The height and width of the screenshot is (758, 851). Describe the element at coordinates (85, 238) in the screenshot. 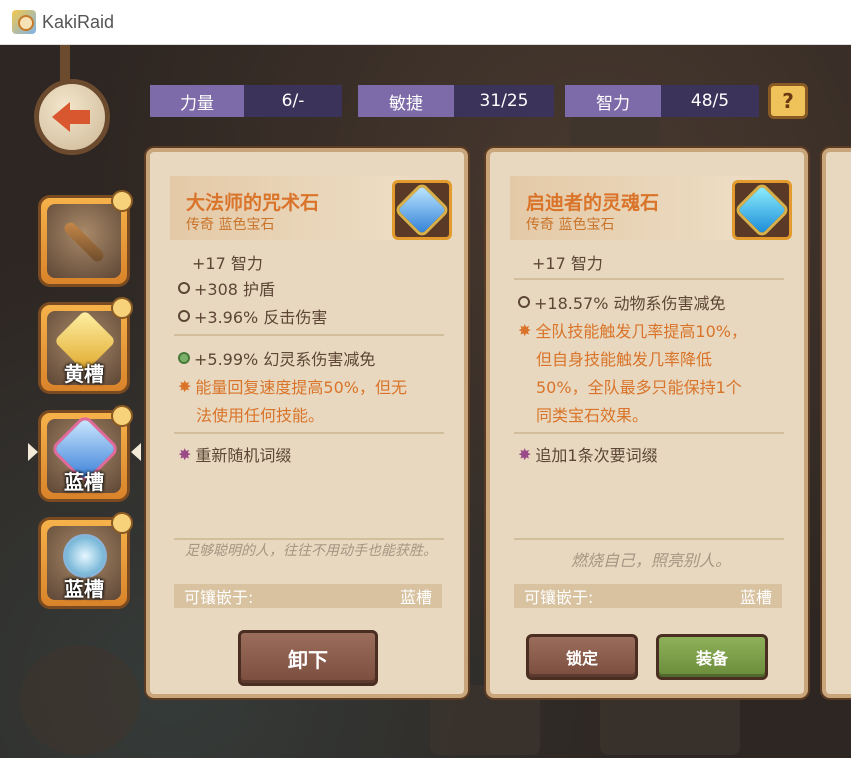

I see `slot-weapon` at that location.